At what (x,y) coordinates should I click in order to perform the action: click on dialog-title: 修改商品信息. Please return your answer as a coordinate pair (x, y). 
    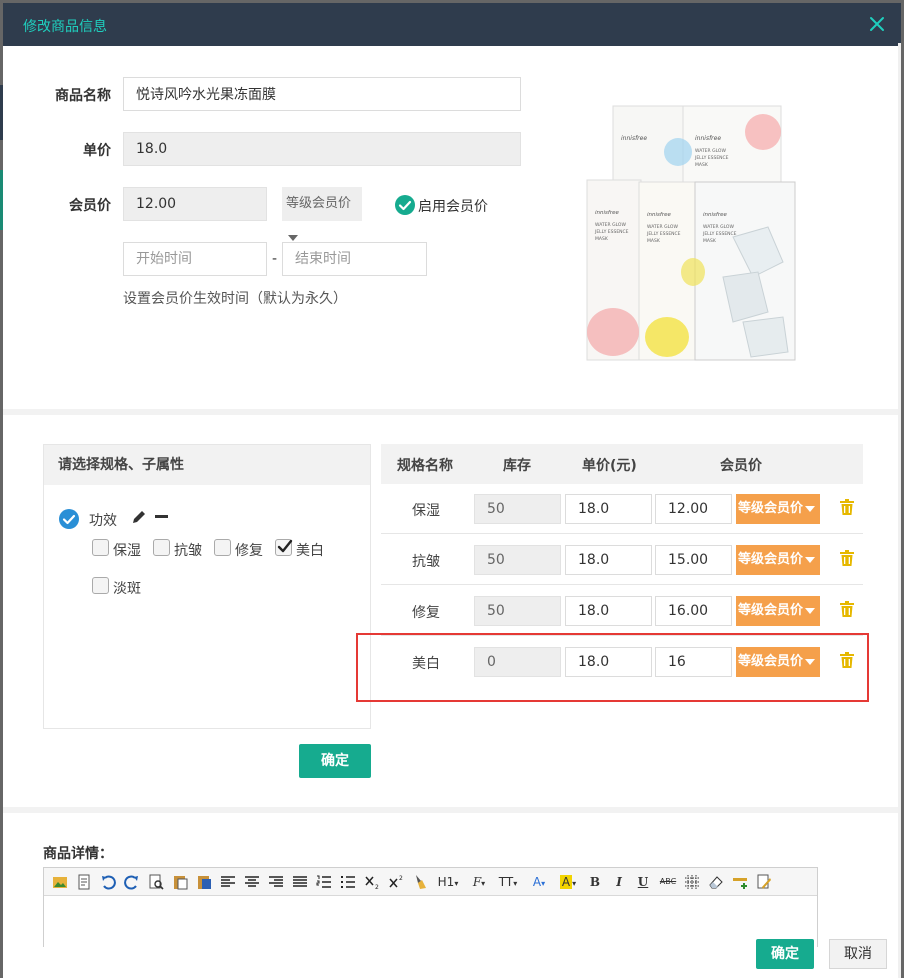
    Looking at the image, I should click on (65, 27).